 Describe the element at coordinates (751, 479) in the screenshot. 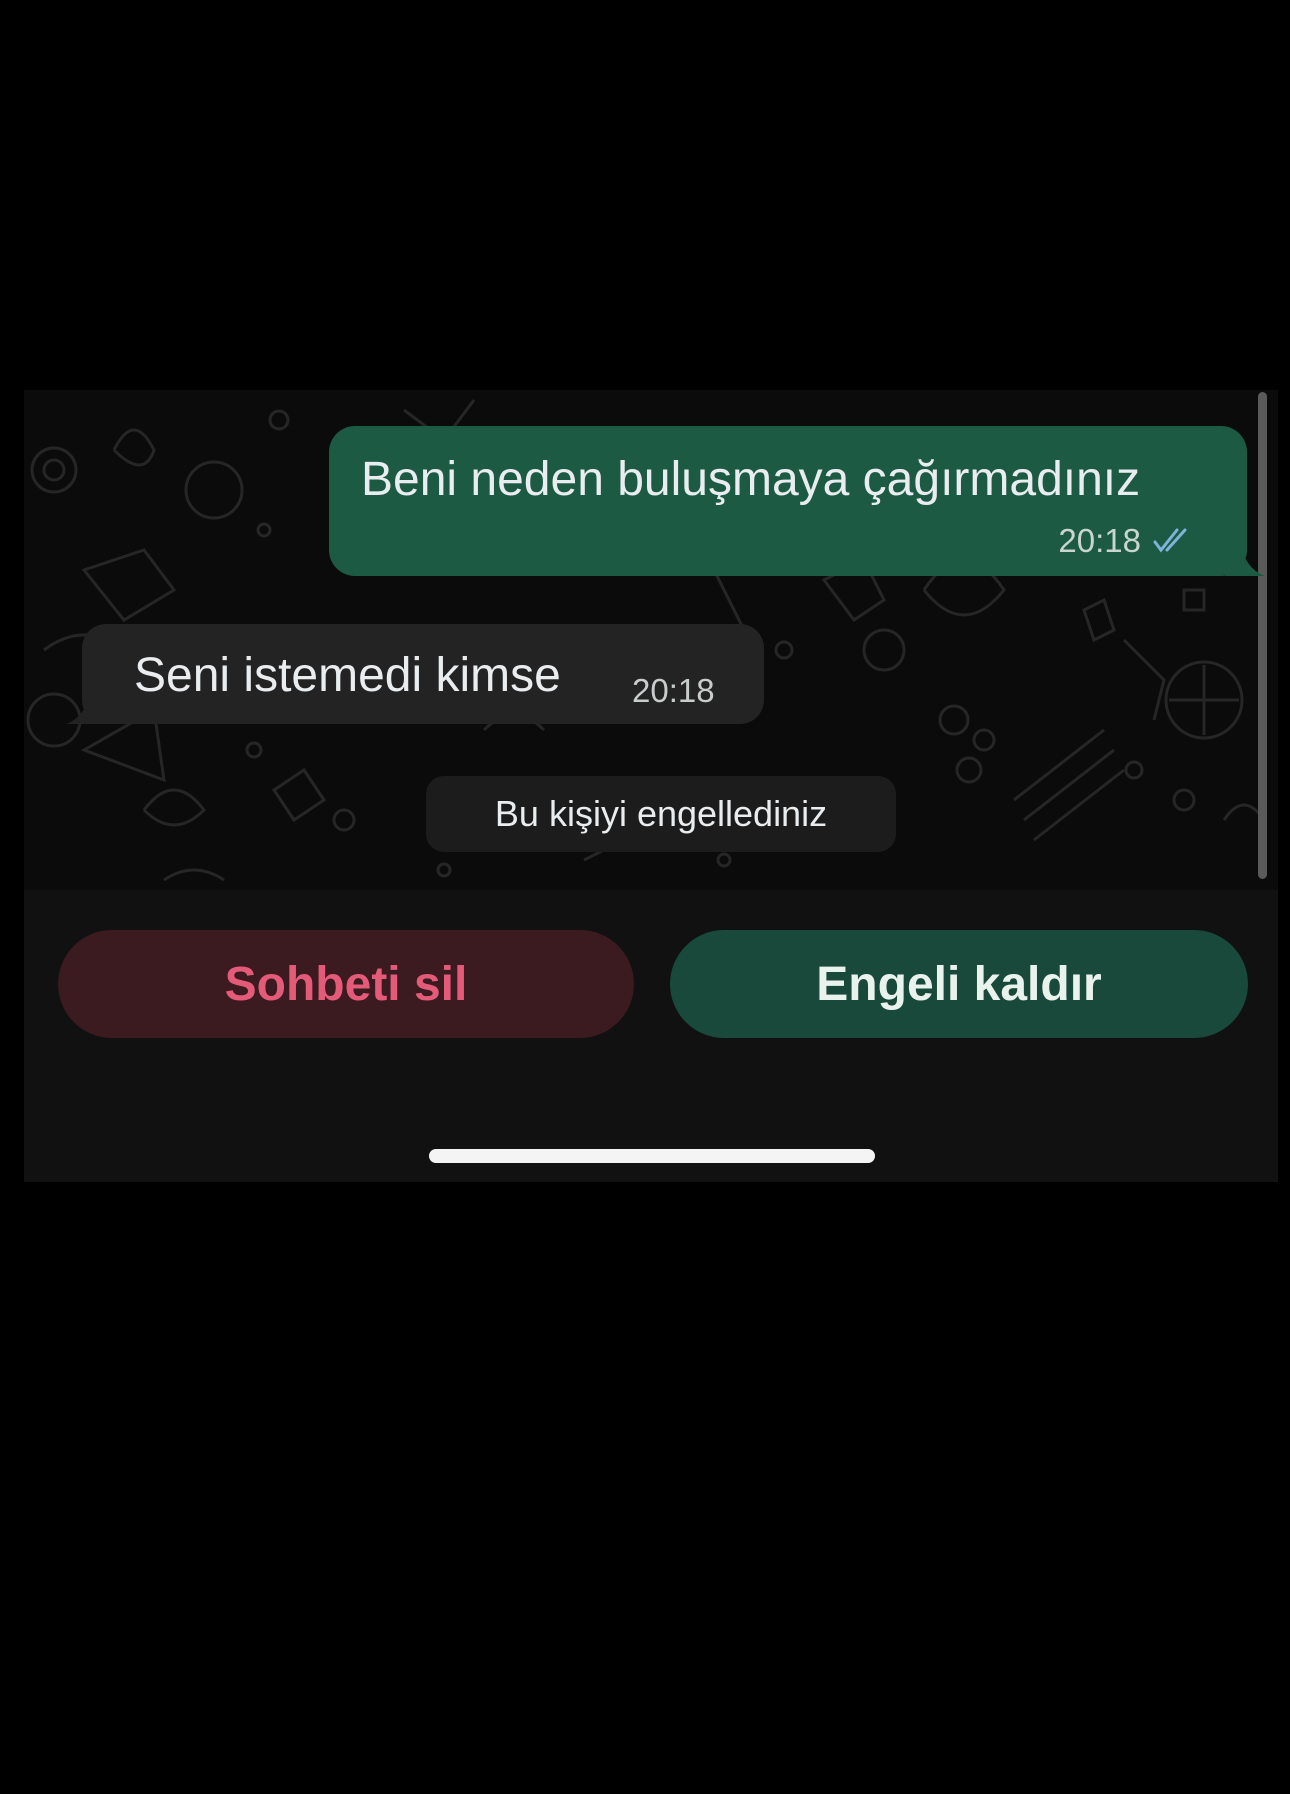

I see `outgoing-message-text: Beni neden buluşmaya çağırmadınız` at that location.